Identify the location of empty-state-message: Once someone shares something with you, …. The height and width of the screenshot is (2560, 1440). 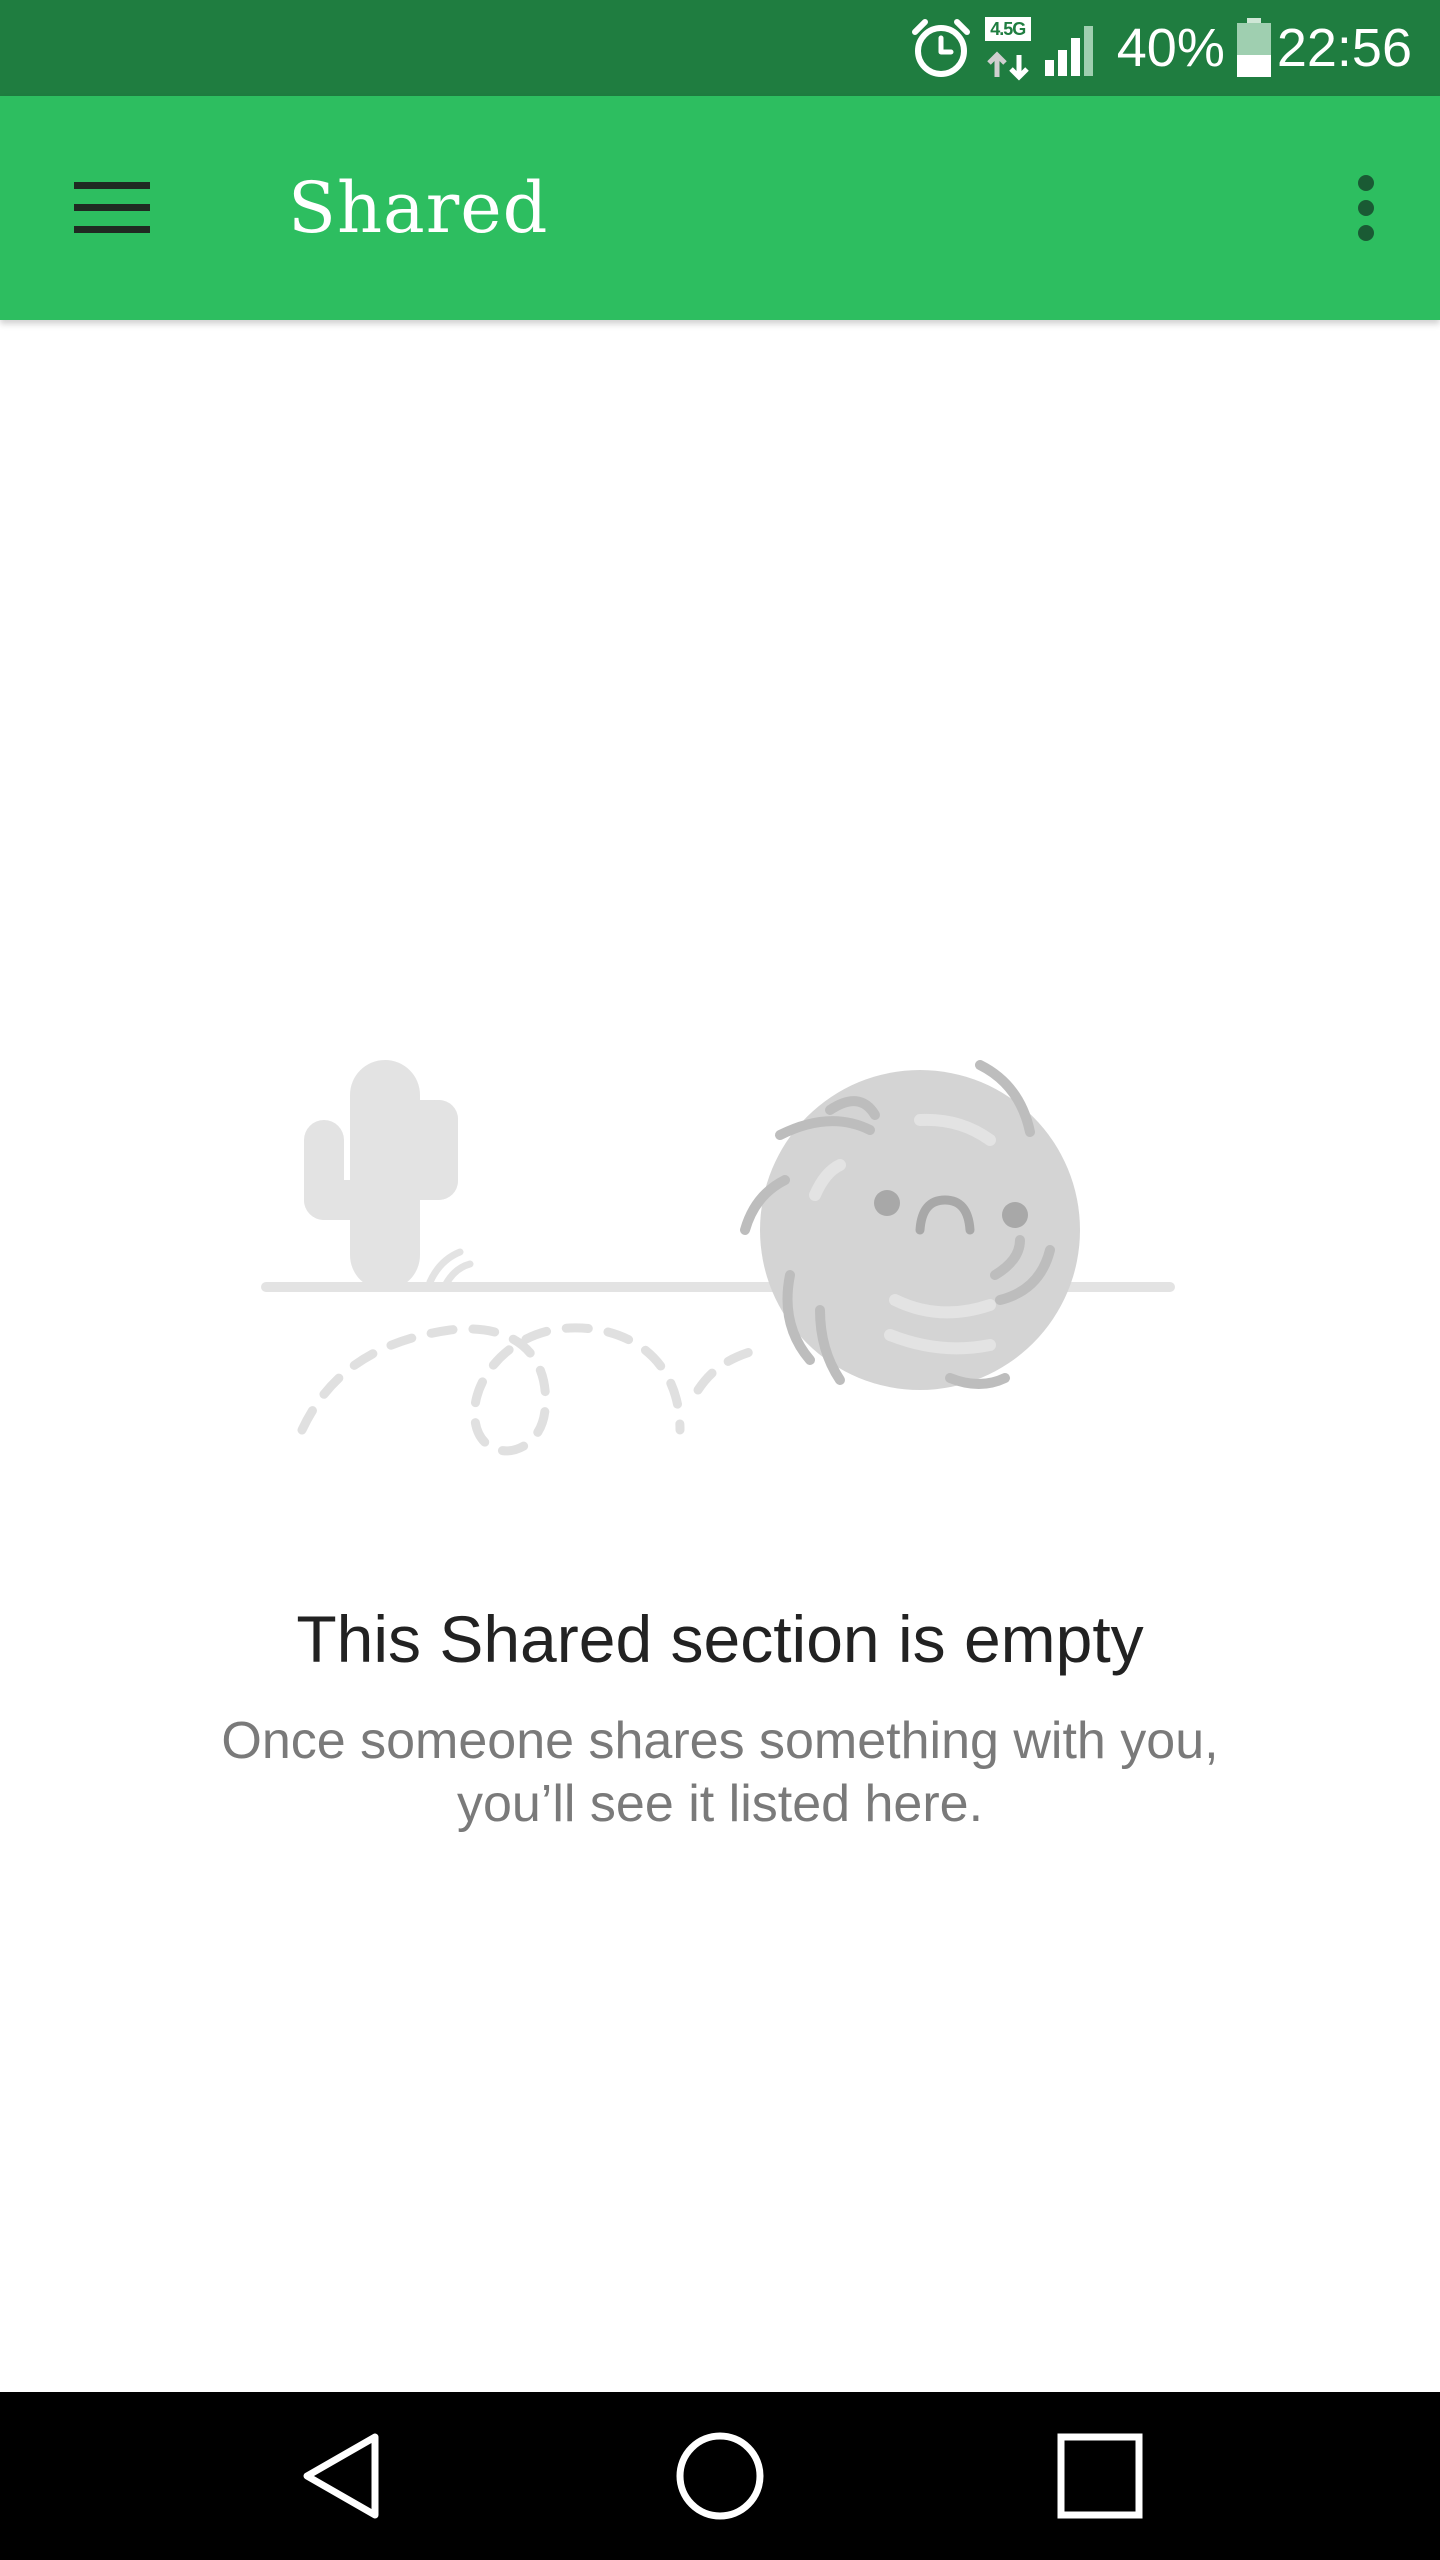
(720, 1772).